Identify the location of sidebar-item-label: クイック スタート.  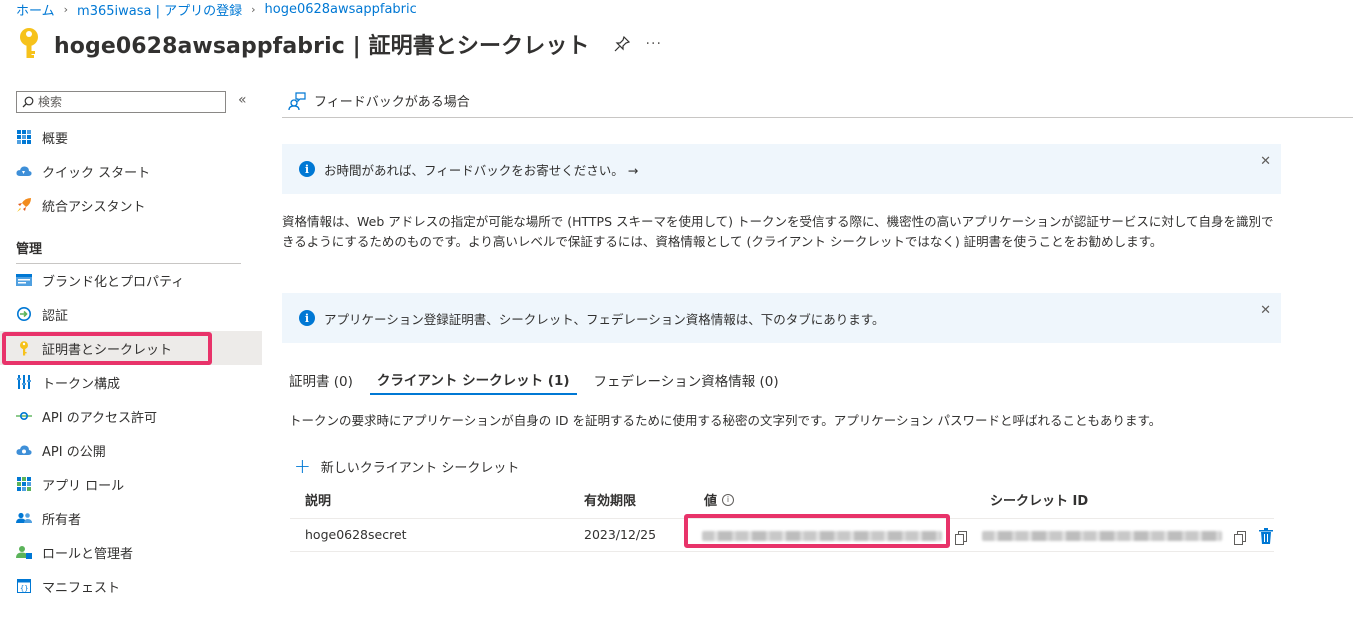
(96, 173).